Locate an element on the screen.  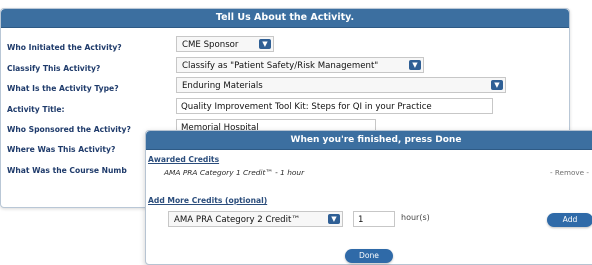
add-button: Add is located at coordinates (569, 220).